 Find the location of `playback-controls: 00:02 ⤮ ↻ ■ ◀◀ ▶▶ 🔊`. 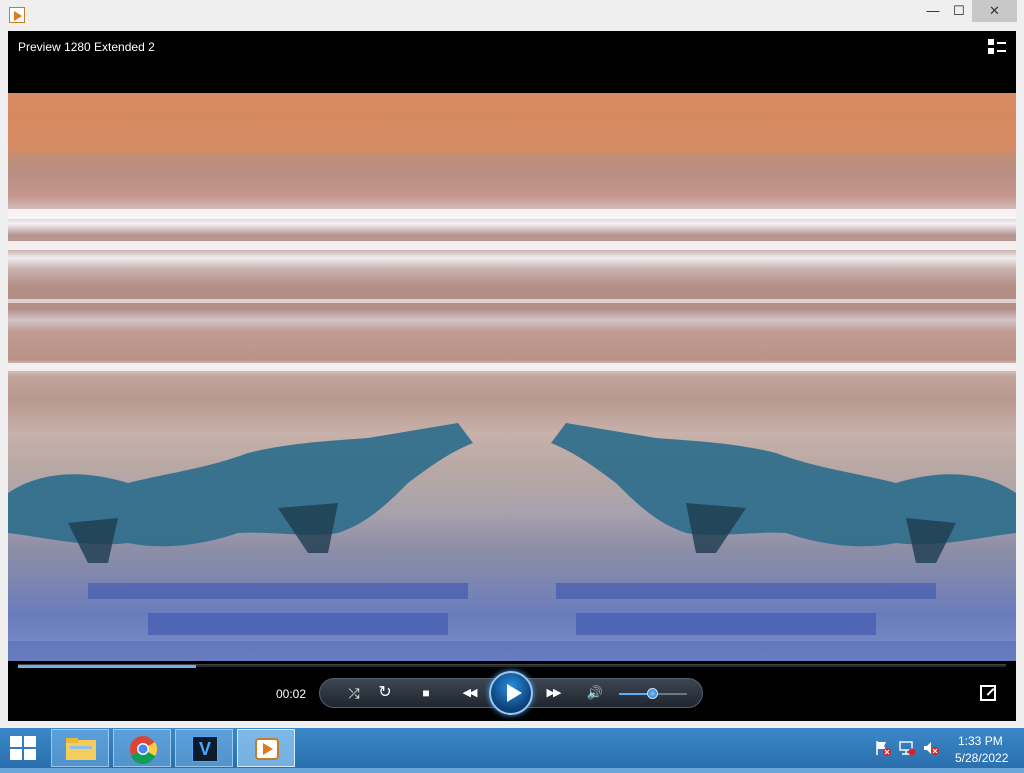

playback-controls: 00:02 ⤮ ↻ ■ ◀◀ ▶▶ 🔊 is located at coordinates (512, 691).